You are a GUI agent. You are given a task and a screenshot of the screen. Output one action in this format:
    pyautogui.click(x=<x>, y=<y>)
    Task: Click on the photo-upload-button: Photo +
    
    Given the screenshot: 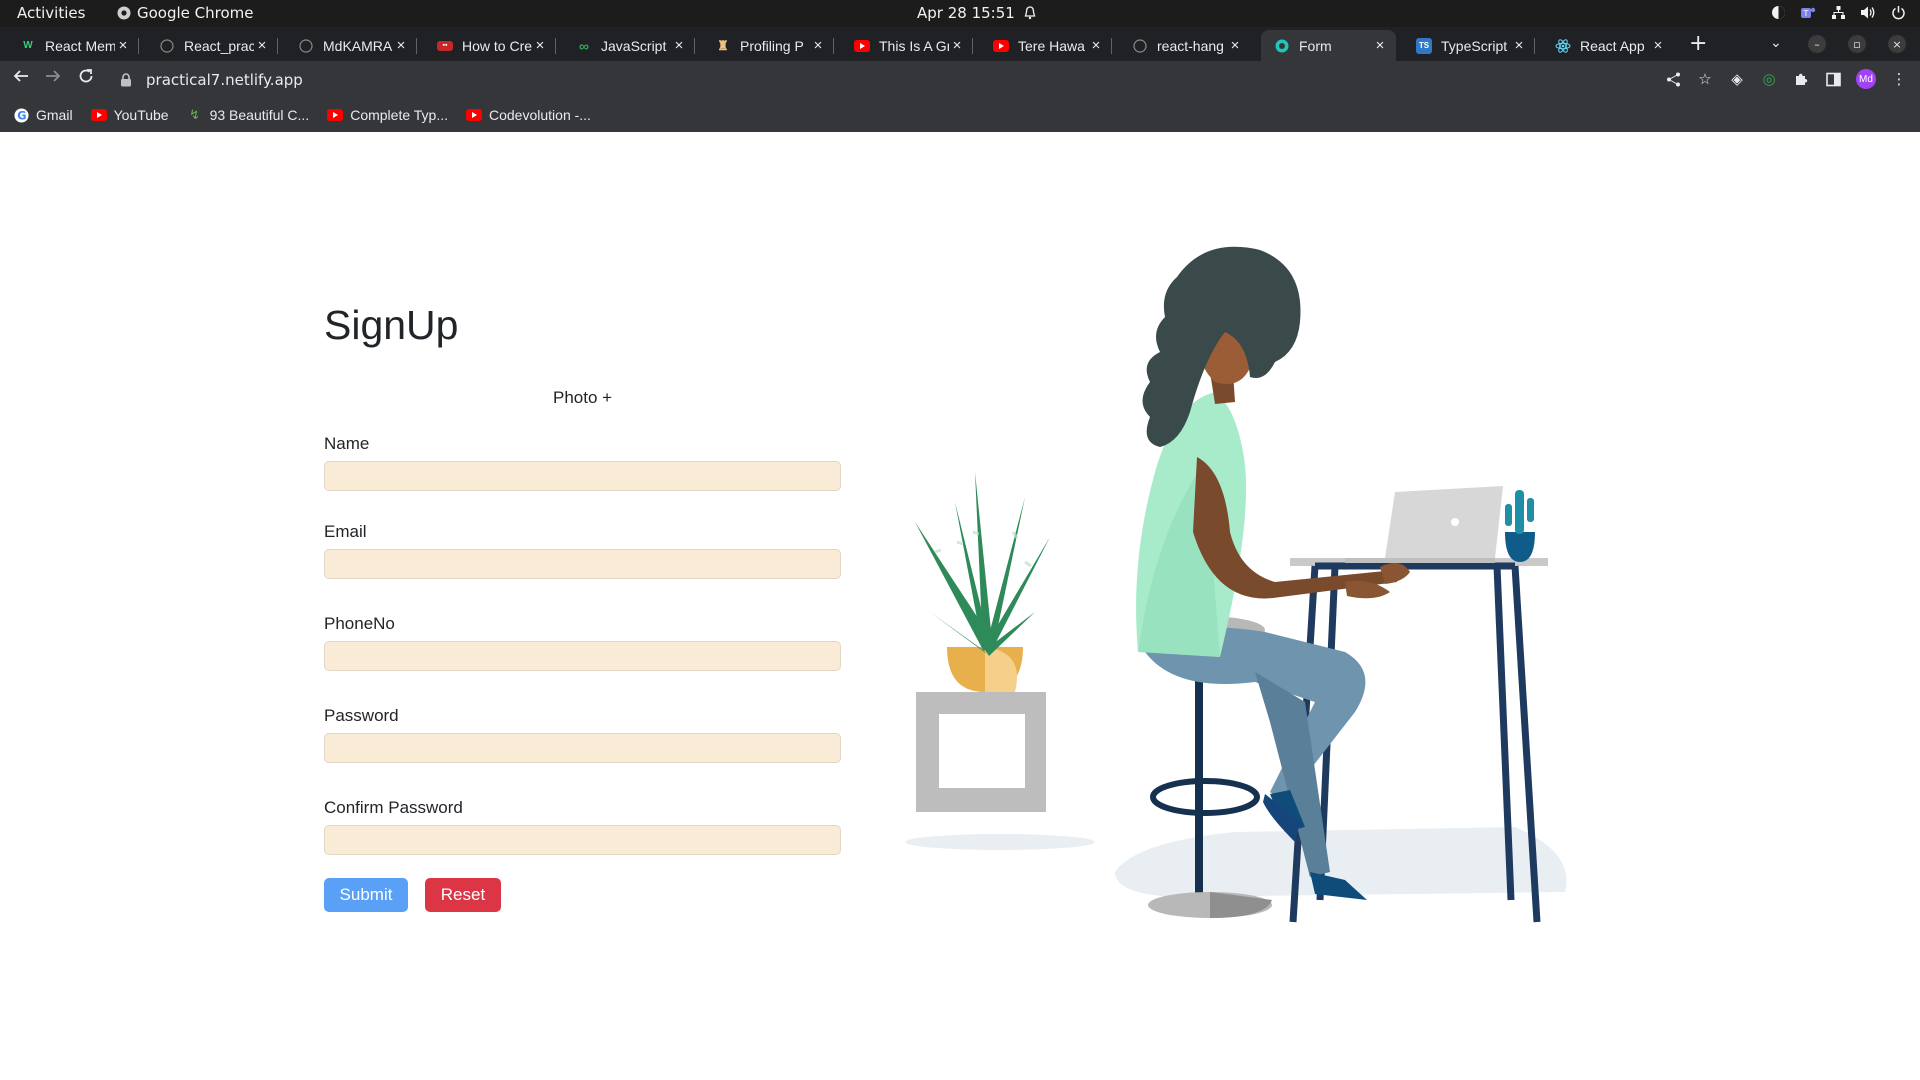 What is the action you would take?
    pyautogui.click(x=582, y=398)
    